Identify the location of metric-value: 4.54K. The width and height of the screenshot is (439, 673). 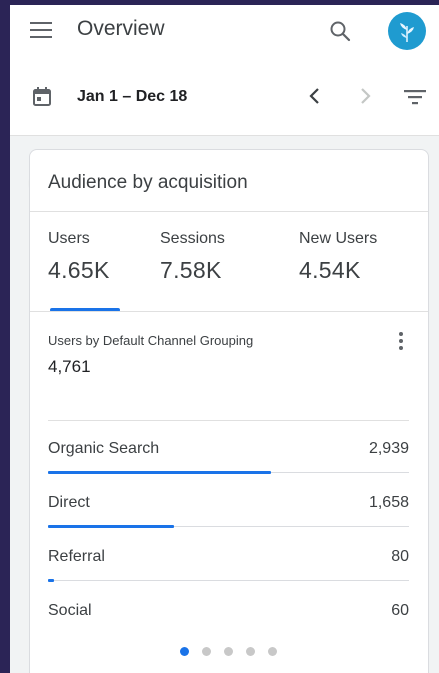
(330, 270).